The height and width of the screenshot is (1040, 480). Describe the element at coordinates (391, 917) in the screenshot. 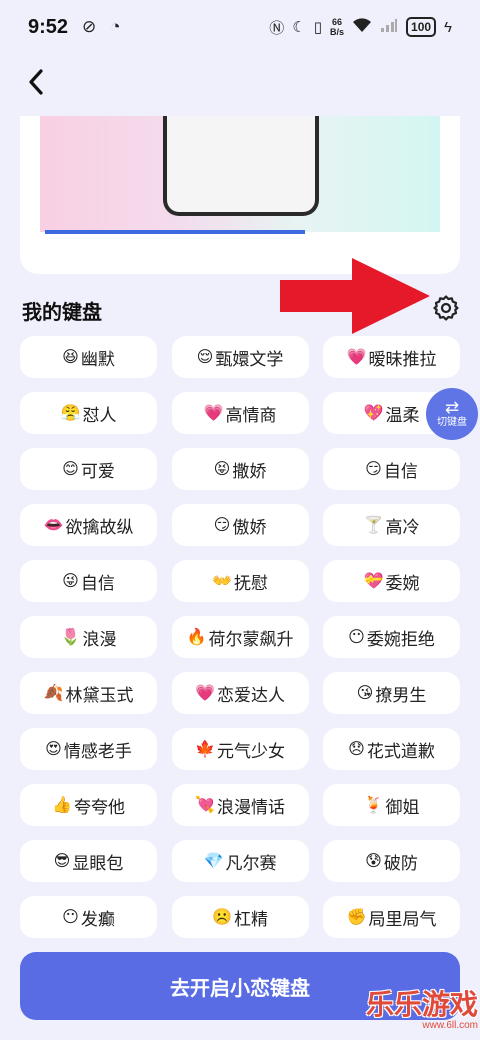

I see `keyboard-chip: ✊ 局里局气` at that location.